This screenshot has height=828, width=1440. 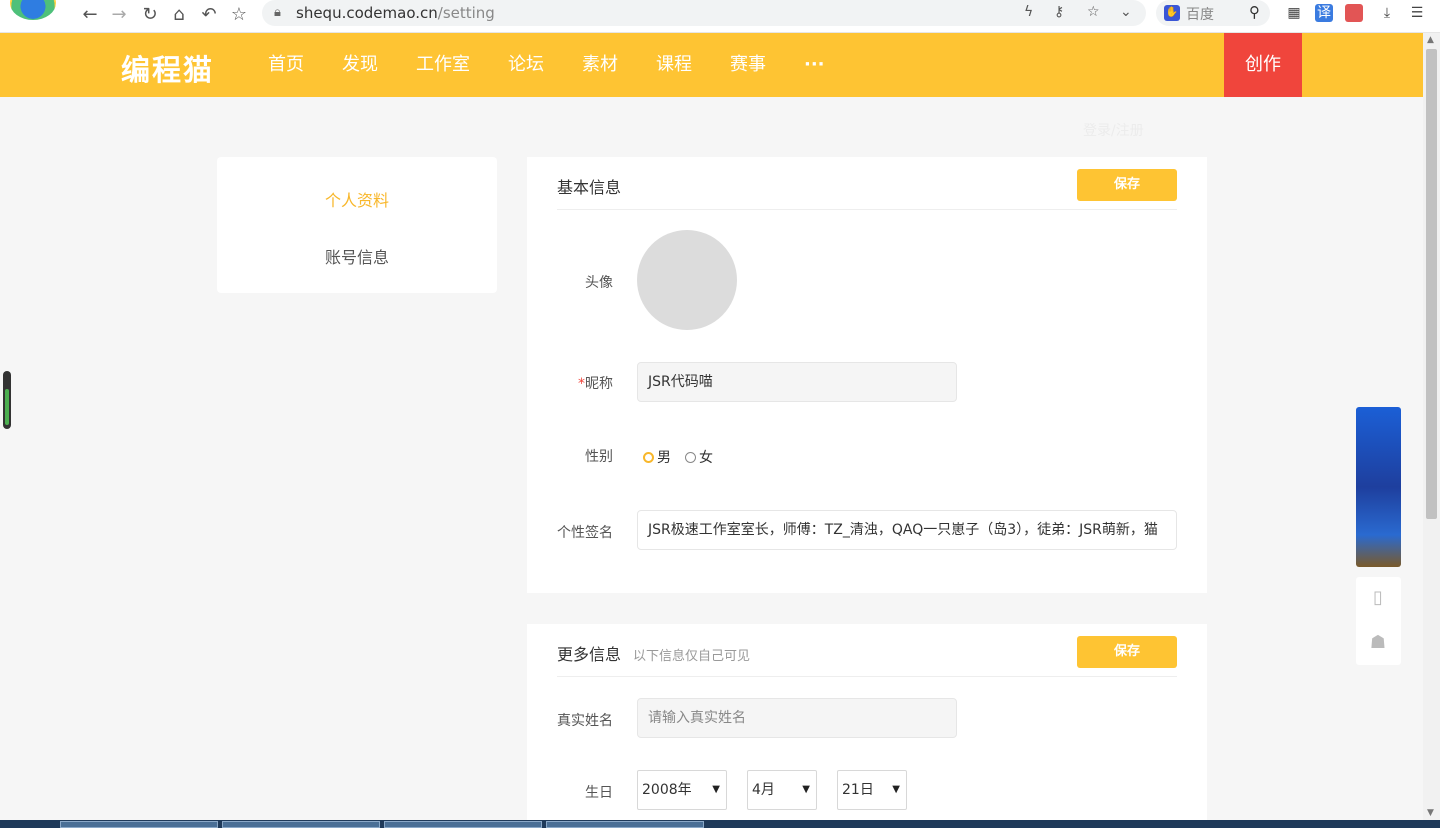 I want to click on radio-checked-icon, so click(x=648, y=457).